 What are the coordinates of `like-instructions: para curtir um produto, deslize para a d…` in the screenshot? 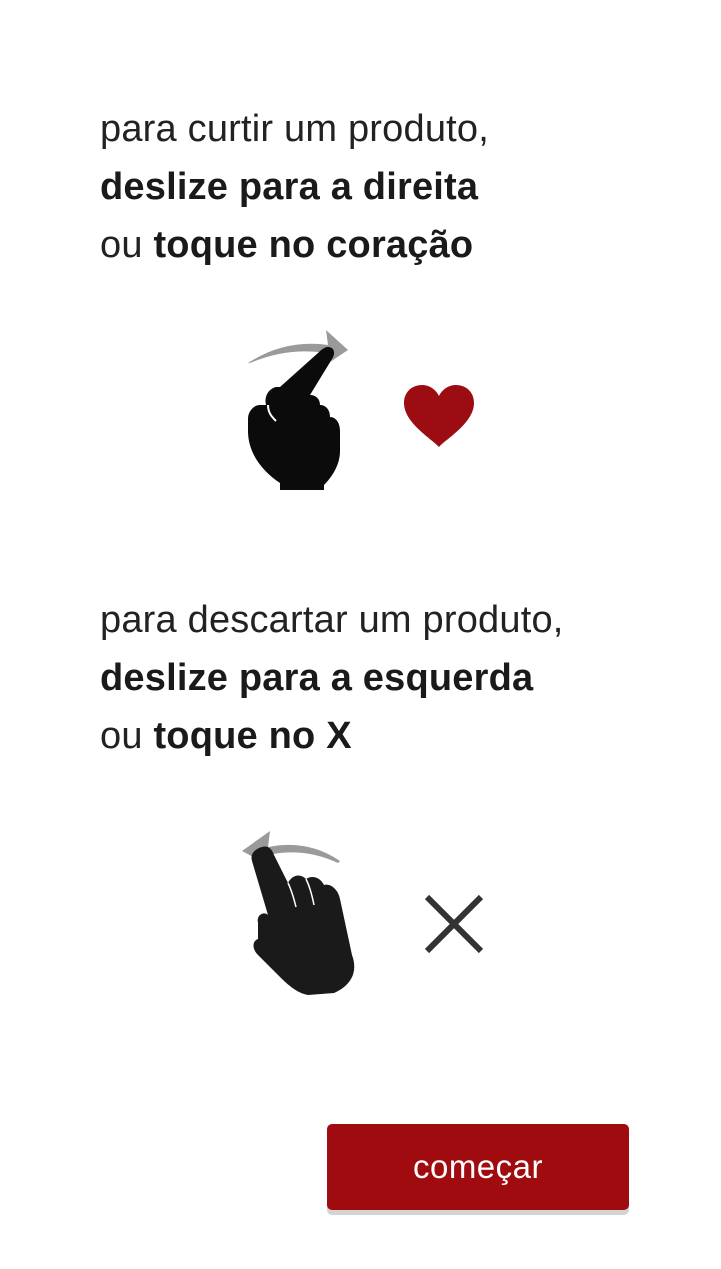 It's located at (400, 187).